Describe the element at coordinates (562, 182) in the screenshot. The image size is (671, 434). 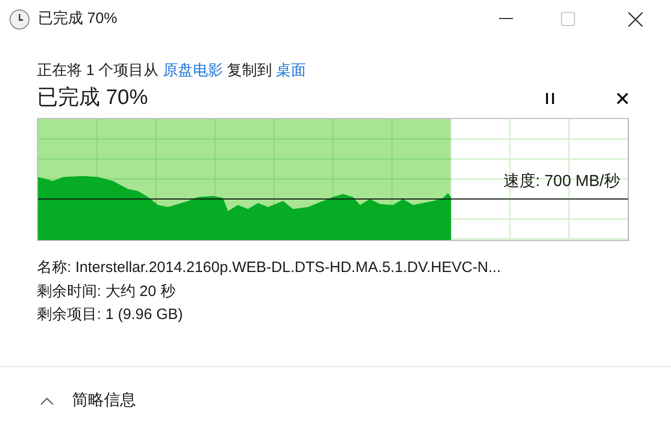
I see `speed-label: 速度: 700 MB/秒` at that location.